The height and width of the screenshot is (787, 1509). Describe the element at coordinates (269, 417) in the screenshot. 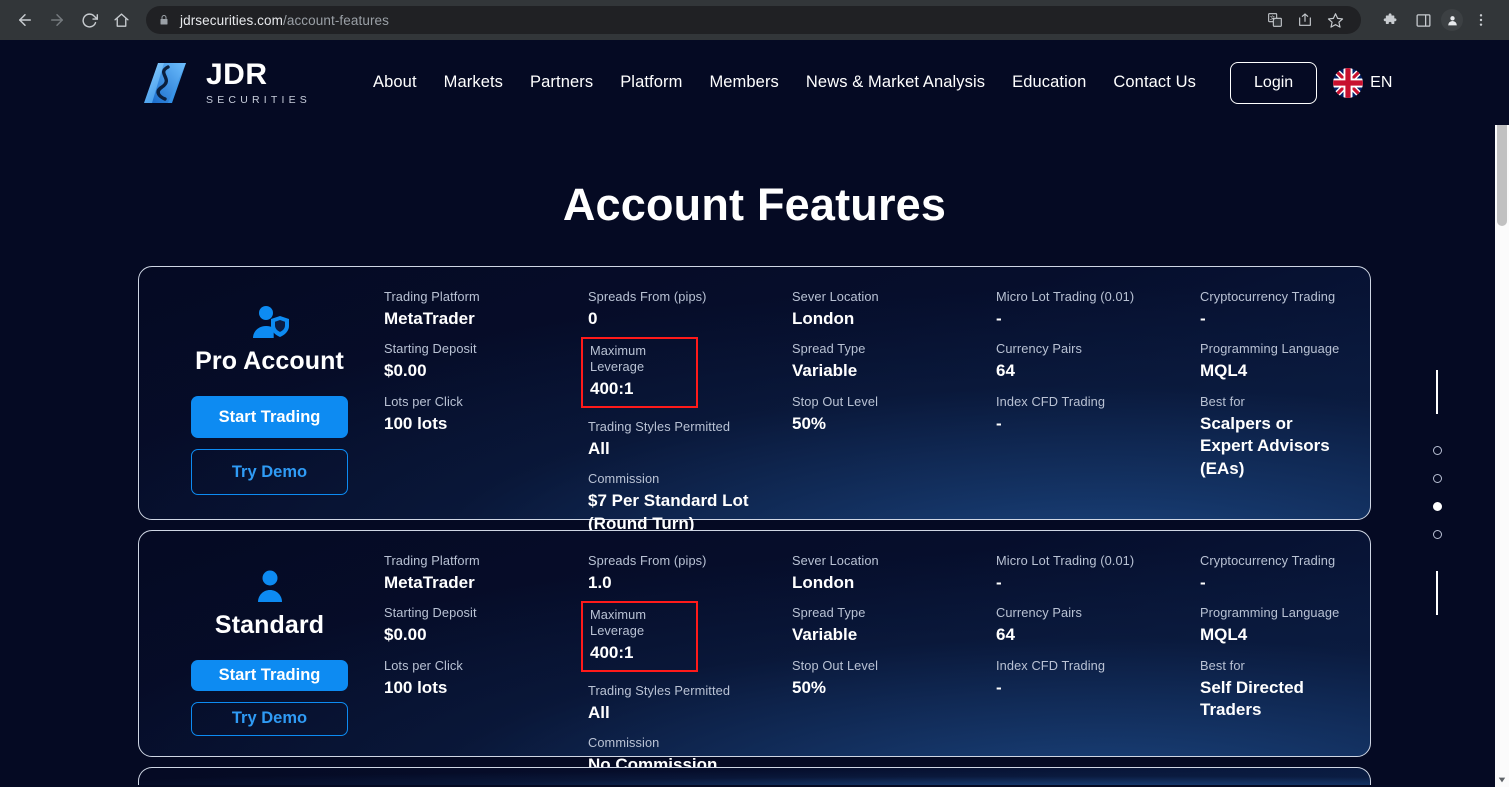

I see `start-trading-button-pro: Start Trading` at that location.